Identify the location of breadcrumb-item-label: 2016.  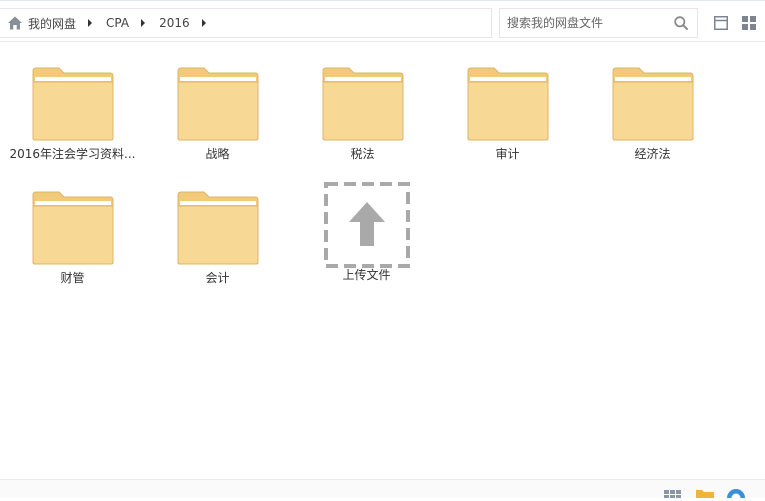
(174, 23).